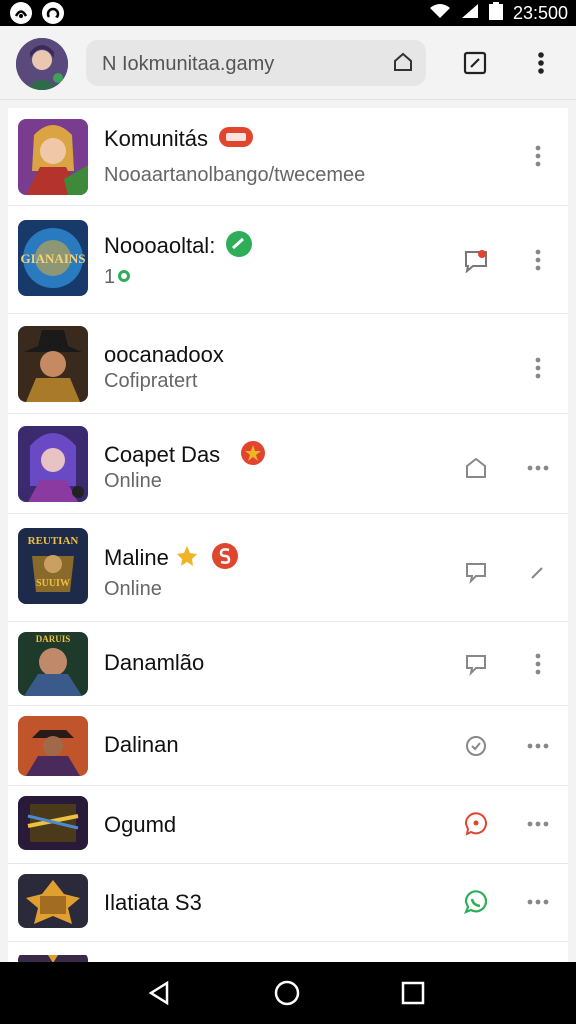 The width and height of the screenshot is (576, 1024). Describe the element at coordinates (187, 559) in the screenshot. I see `gold-crown-badge` at that location.